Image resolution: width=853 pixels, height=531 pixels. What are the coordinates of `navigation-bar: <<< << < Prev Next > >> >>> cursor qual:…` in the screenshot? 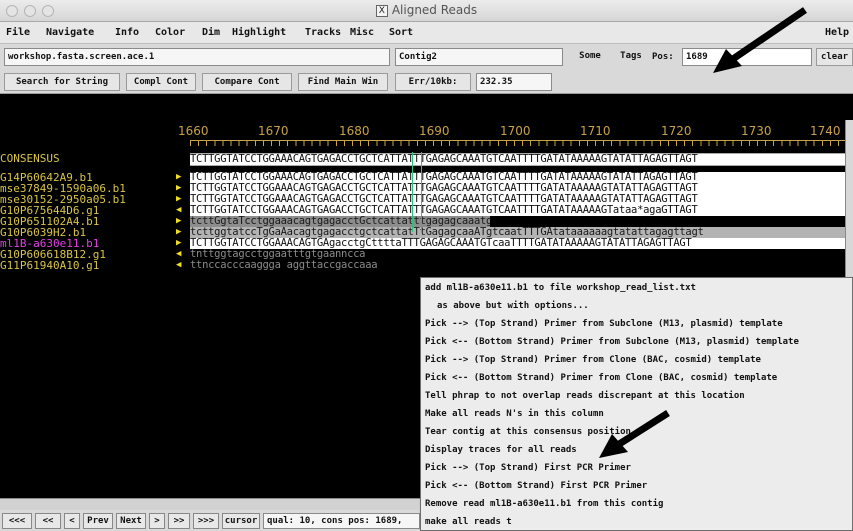 It's located at (210, 520).